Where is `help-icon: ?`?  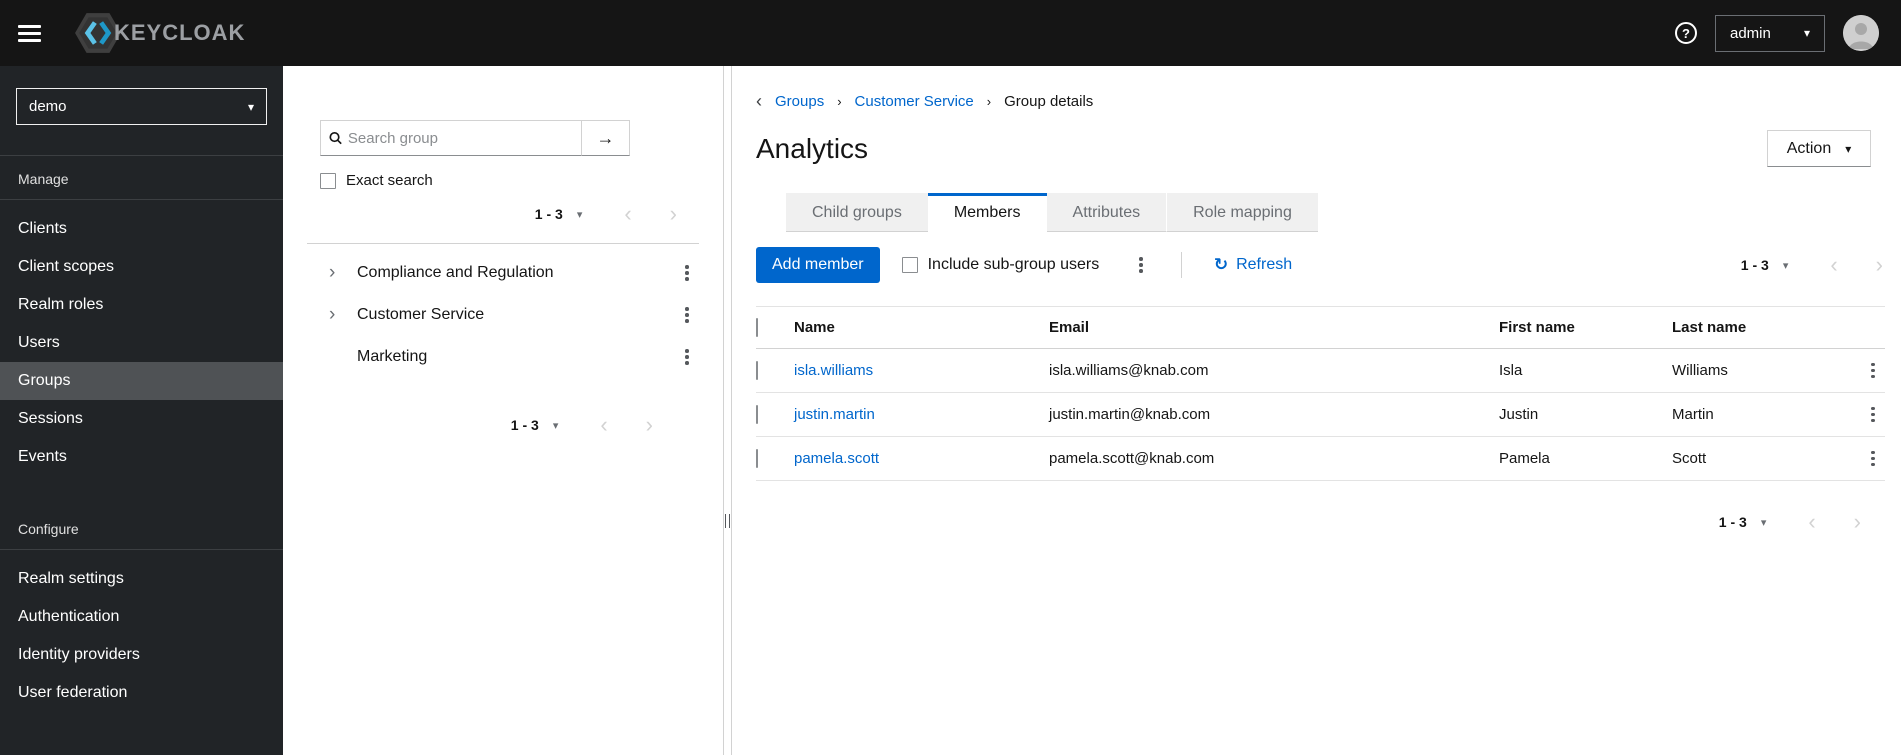
help-icon: ? is located at coordinates (1686, 33).